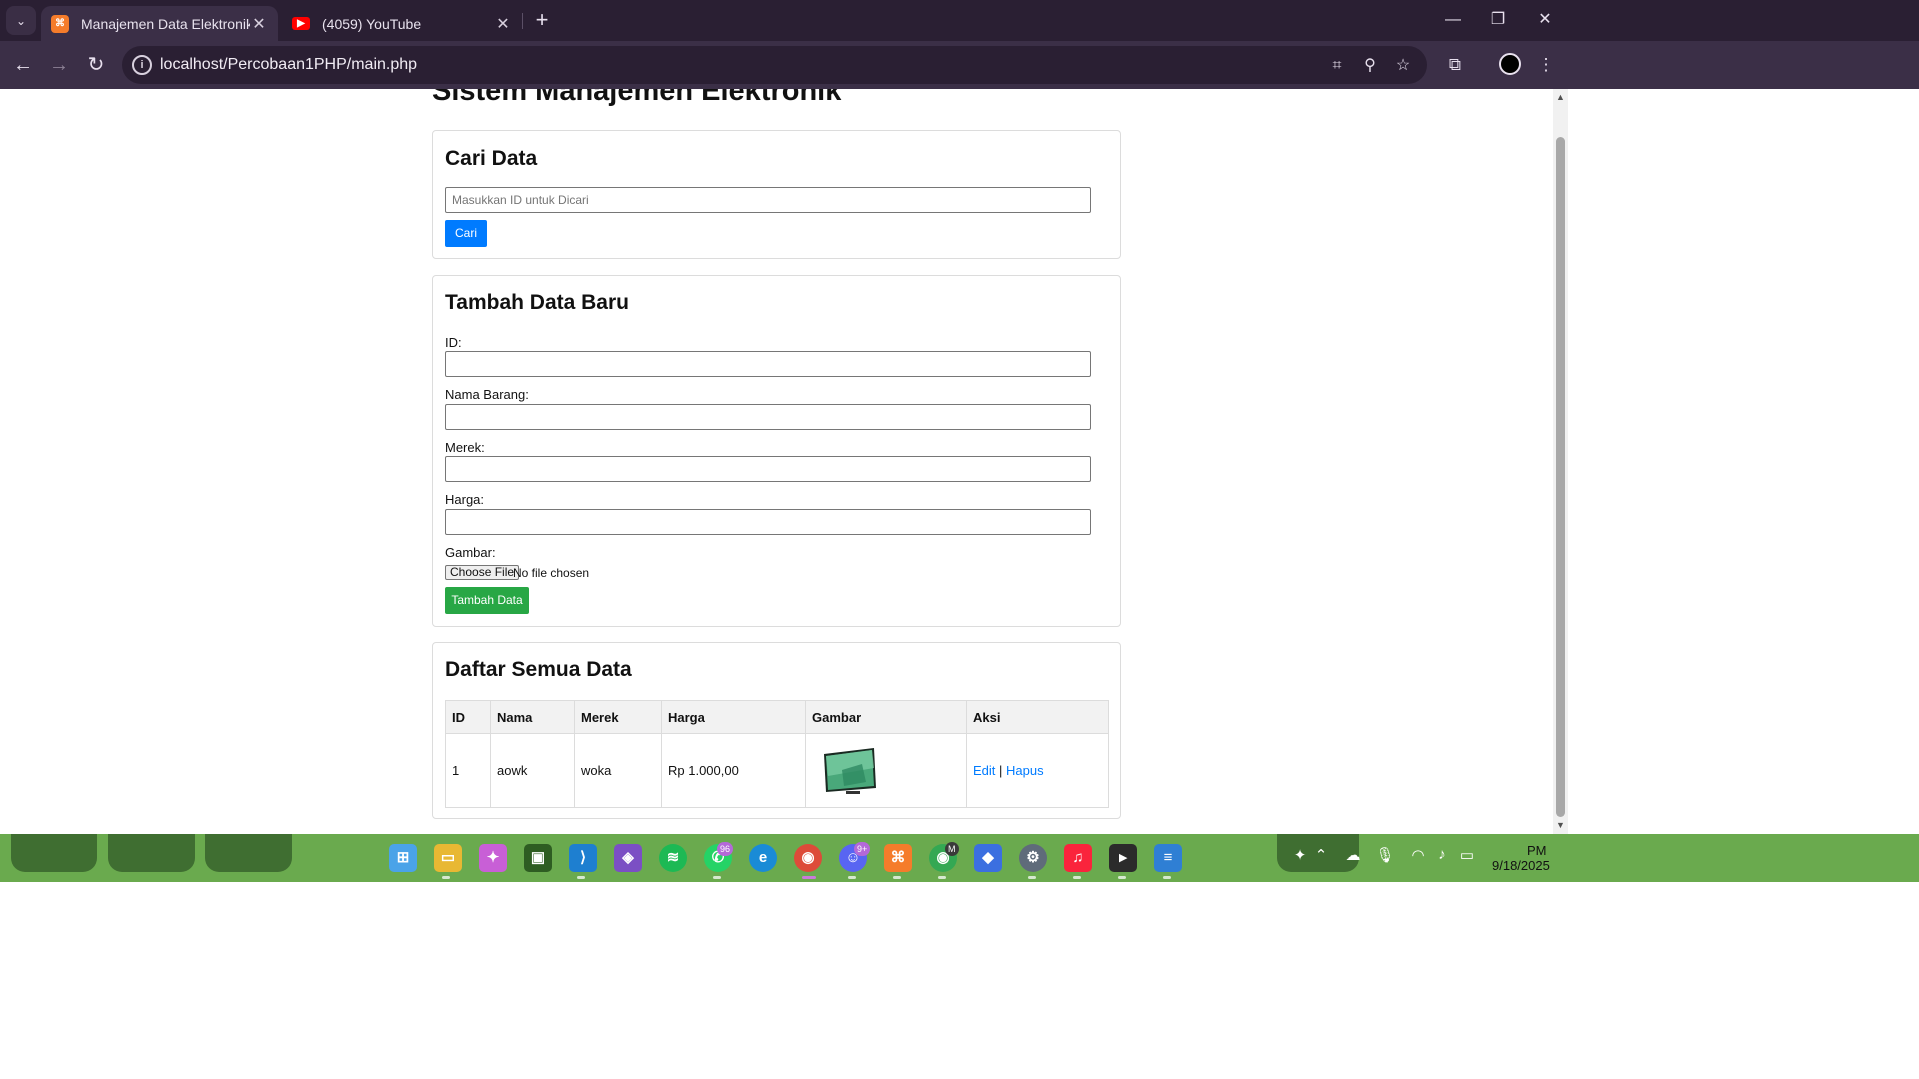 The width and height of the screenshot is (1919, 1079). I want to click on address-bar: i localhost/Percobaan1PHP/main.php ⌗ ⚲ ☆, so click(774, 65).